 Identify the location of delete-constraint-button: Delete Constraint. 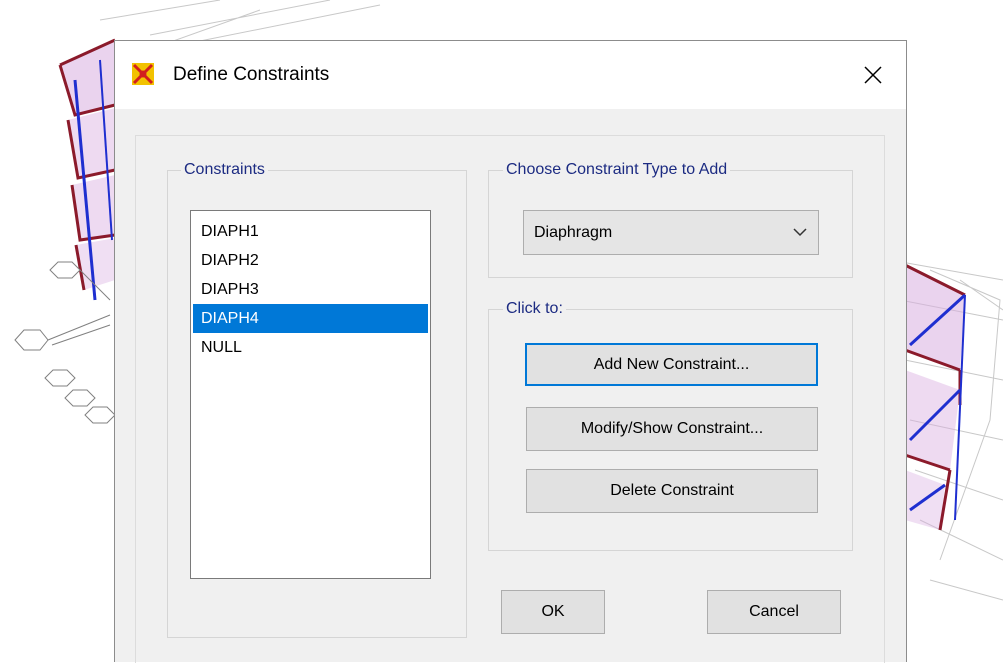
(672, 491).